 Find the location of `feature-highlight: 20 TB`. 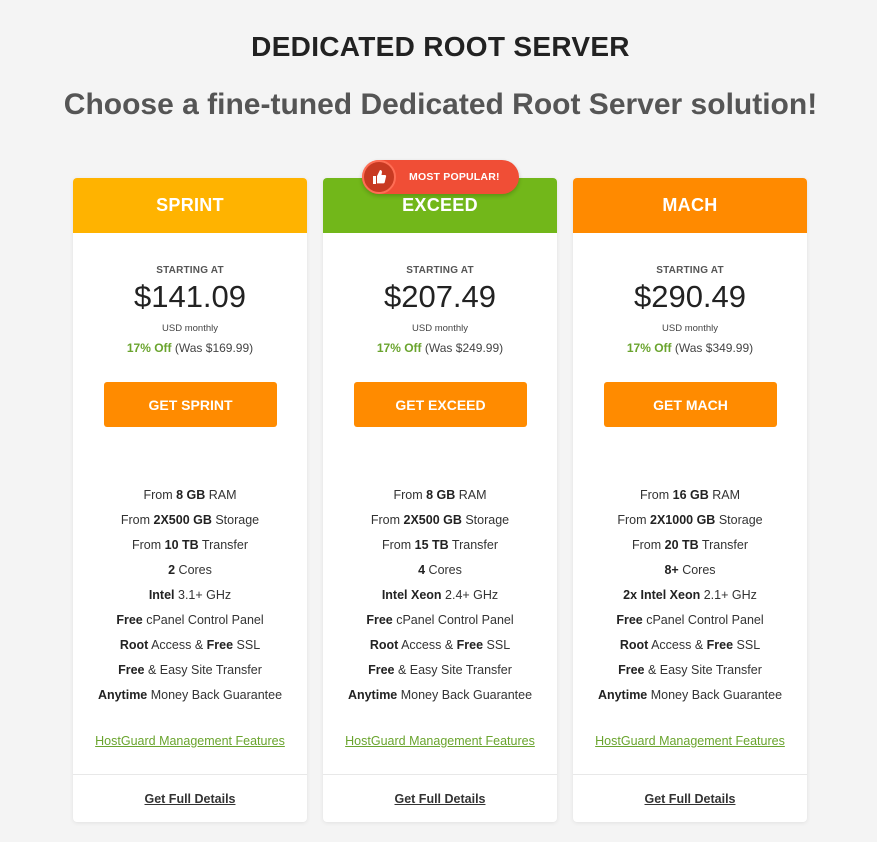

feature-highlight: 20 TB is located at coordinates (681, 545).